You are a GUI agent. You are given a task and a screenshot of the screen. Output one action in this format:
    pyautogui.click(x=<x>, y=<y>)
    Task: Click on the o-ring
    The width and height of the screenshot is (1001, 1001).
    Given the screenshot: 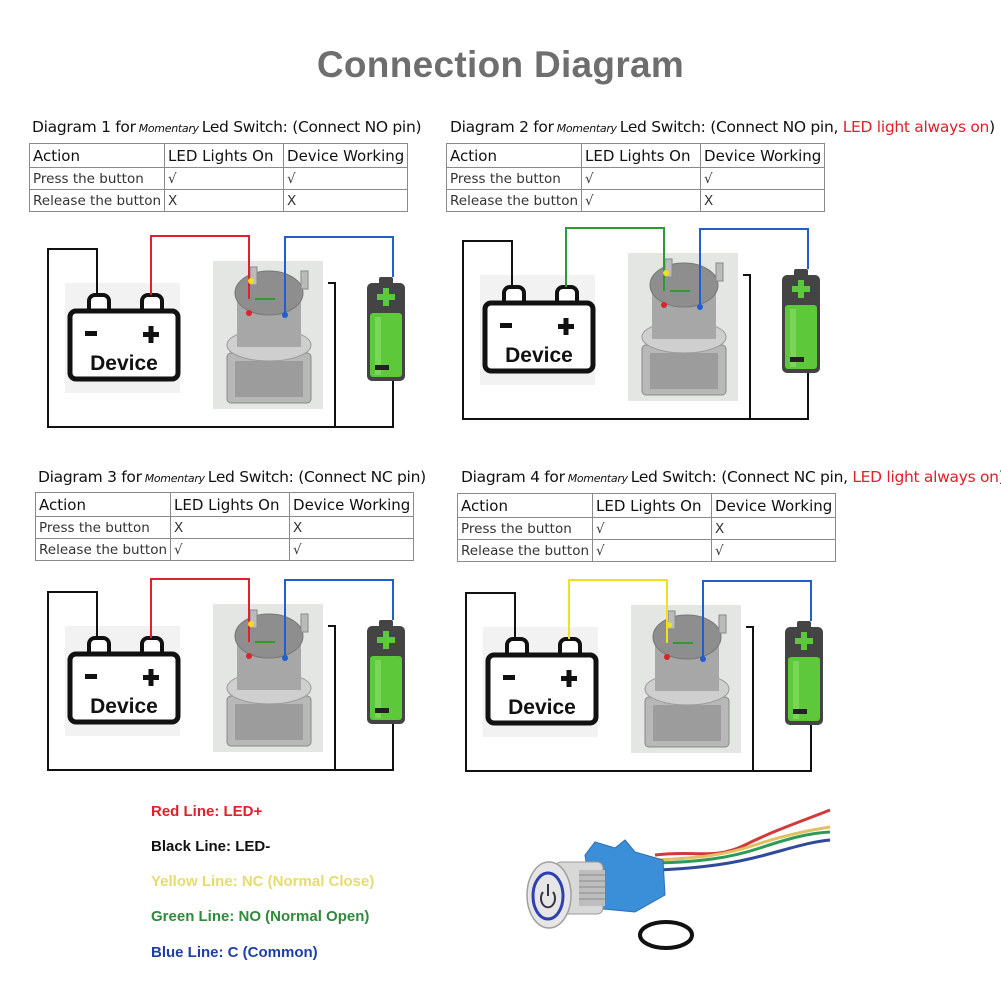 What is the action you would take?
    pyautogui.click(x=666, y=935)
    